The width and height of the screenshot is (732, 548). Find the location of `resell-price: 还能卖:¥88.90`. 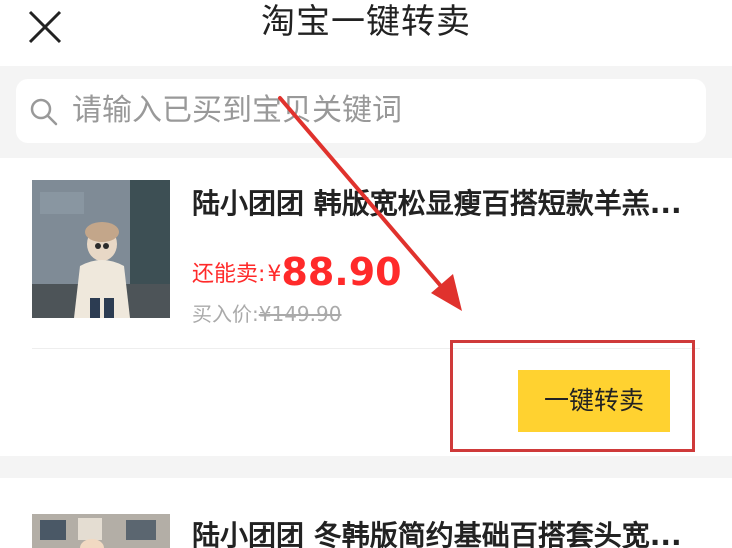

resell-price: 还能卖:¥88.90 is located at coordinates (297, 272).